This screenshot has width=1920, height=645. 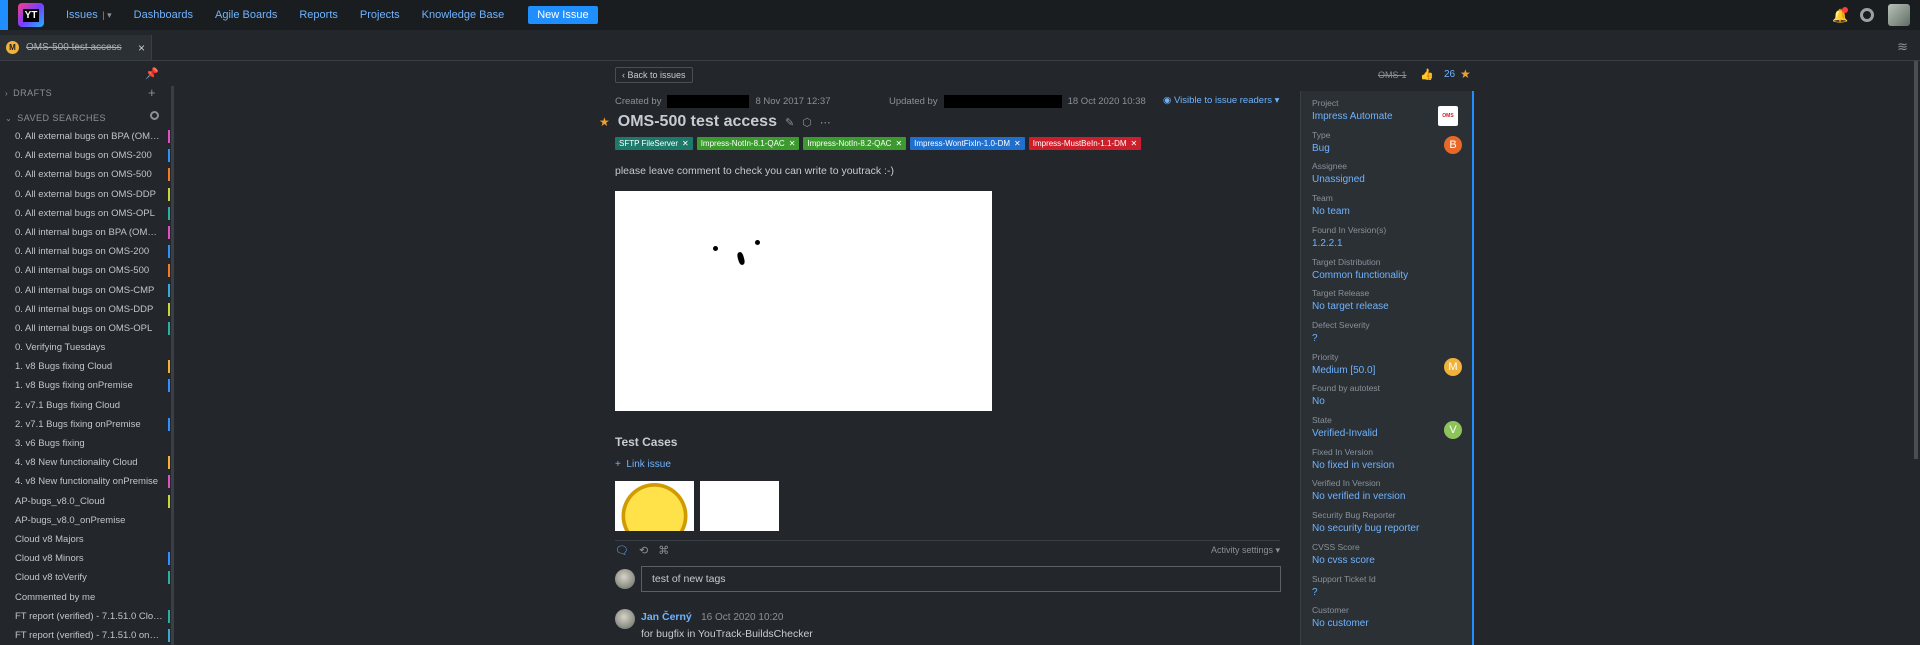 I want to click on back-to-issues-button: ‹ Back to issues, so click(x=654, y=75).